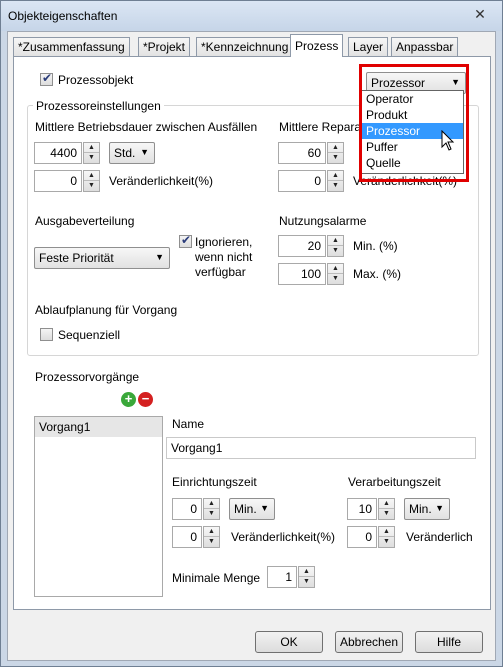 Image resolution: width=503 pixels, height=667 pixels. I want to click on max-alarm-stepper: ▲ ▼, so click(335, 274).